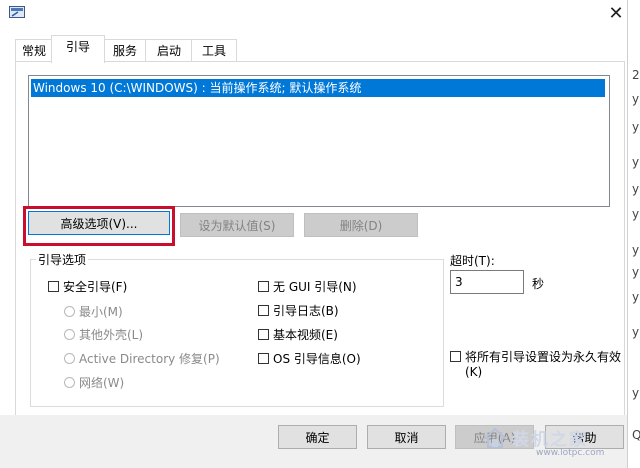  Describe the element at coordinates (69, 311) in the screenshot. I see `minimal-radio` at that location.